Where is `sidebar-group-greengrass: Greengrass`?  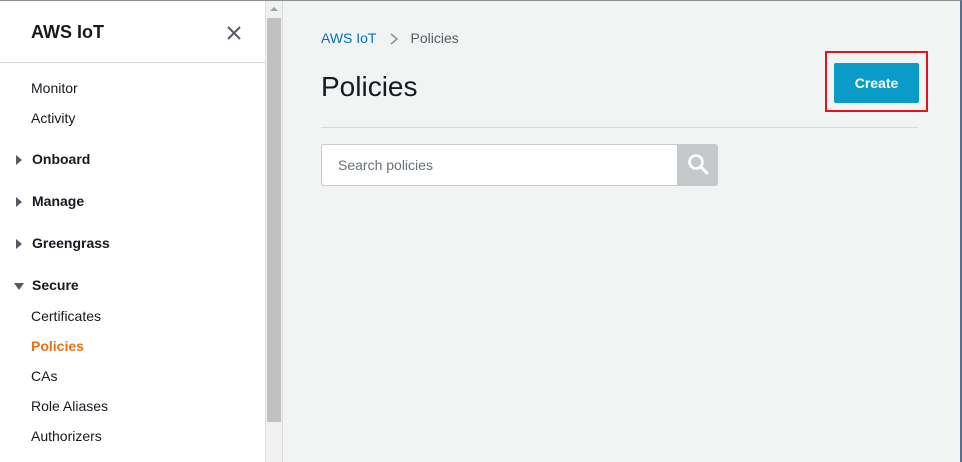 sidebar-group-greengrass: Greengrass is located at coordinates (61, 243).